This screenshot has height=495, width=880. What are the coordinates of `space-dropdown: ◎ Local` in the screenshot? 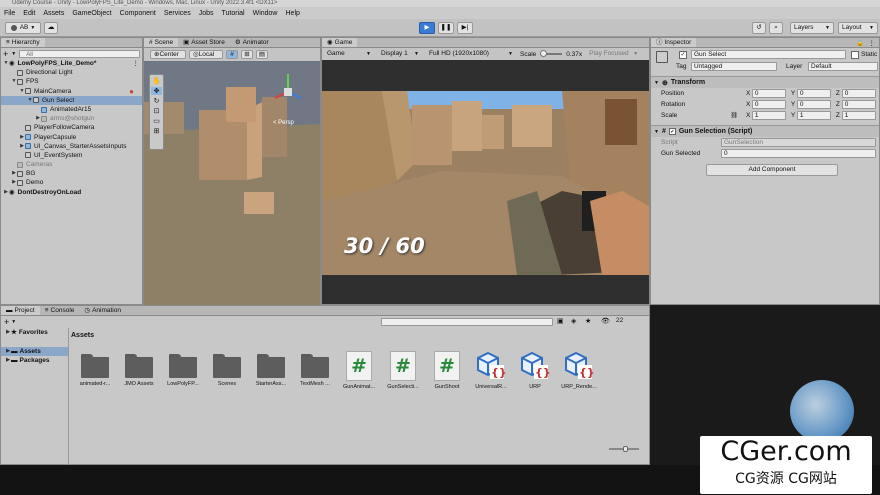 It's located at (206, 54).